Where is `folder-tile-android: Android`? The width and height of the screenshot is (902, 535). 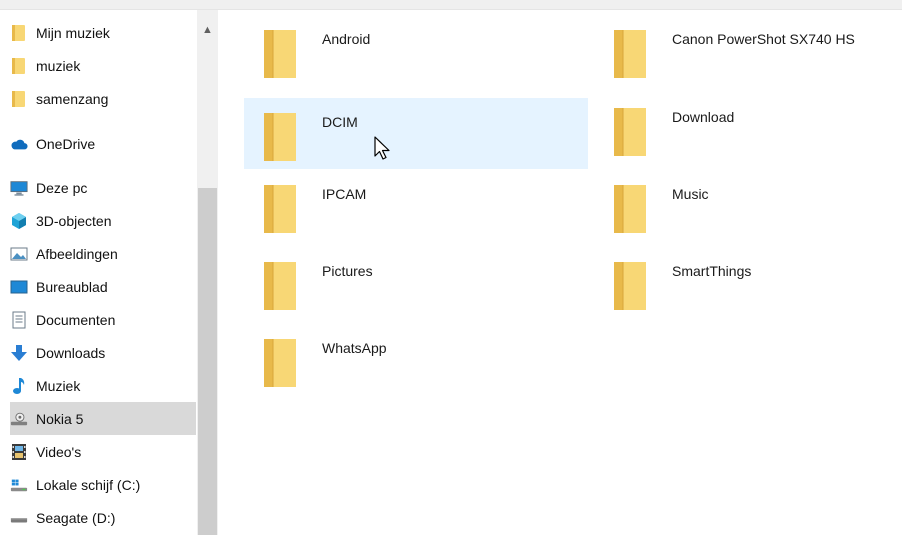
folder-tile-android: Android is located at coordinates (416, 50).